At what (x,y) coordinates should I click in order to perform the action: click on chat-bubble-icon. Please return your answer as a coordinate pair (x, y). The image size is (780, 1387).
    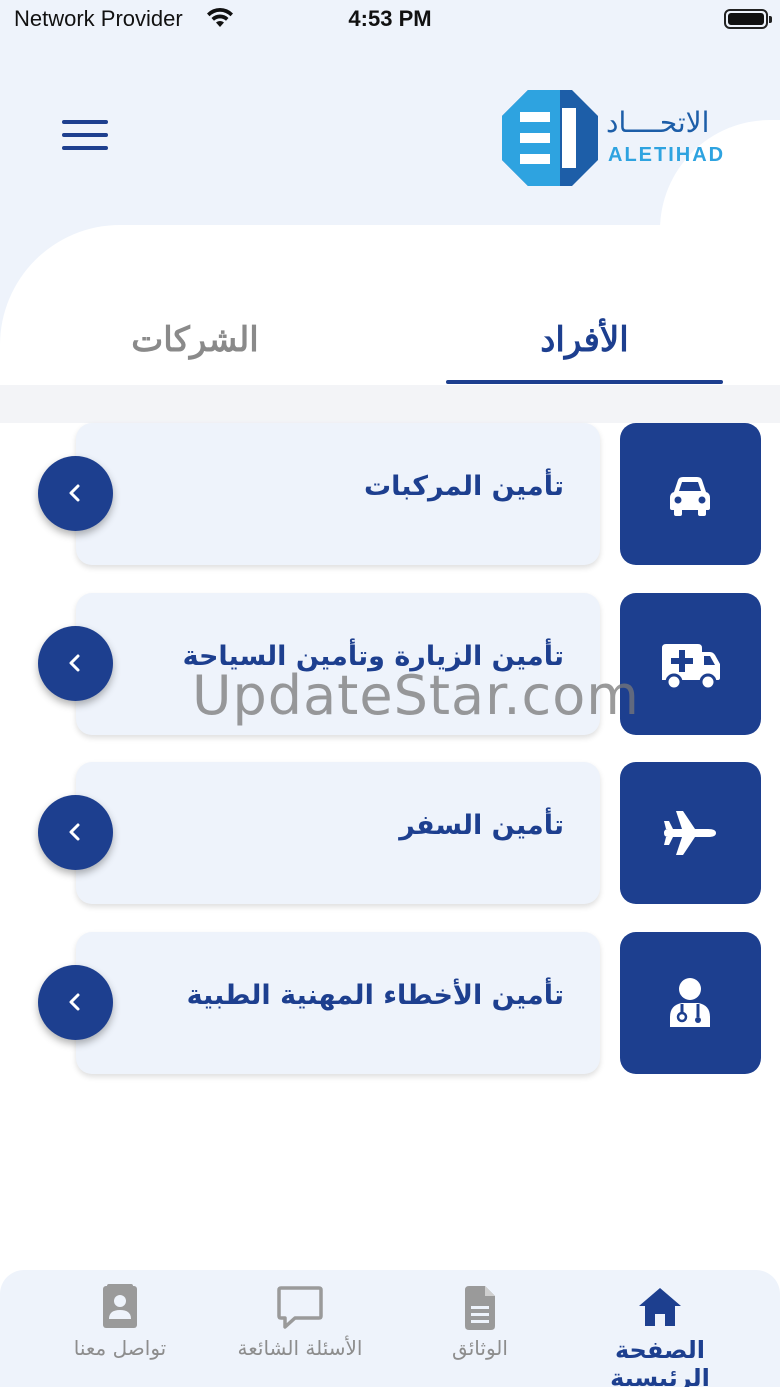
    Looking at the image, I should click on (300, 1307).